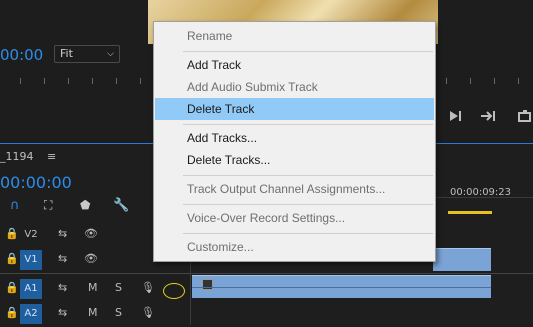  I want to click on menu-item-delete-track: Delete Track, so click(294, 109).